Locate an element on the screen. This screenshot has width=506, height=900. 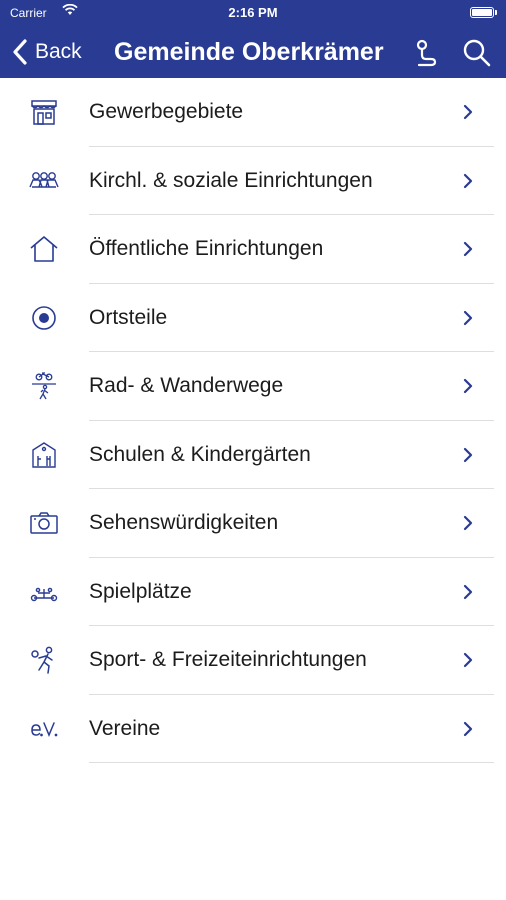
list-item-gewerbegebiete: Gewerbegebiete is located at coordinates (253, 112).